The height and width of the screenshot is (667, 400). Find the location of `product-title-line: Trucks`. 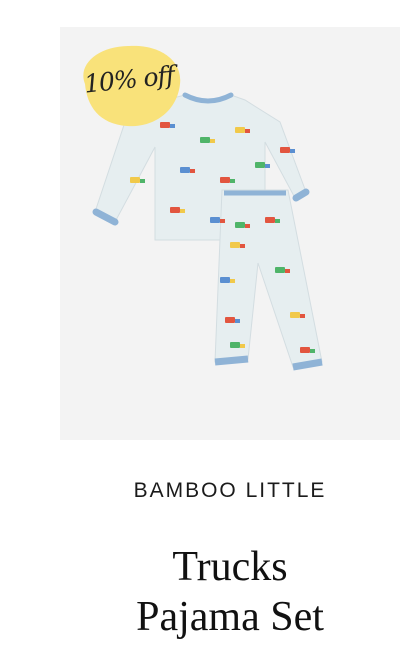

product-title-line: Trucks is located at coordinates (230, 567).